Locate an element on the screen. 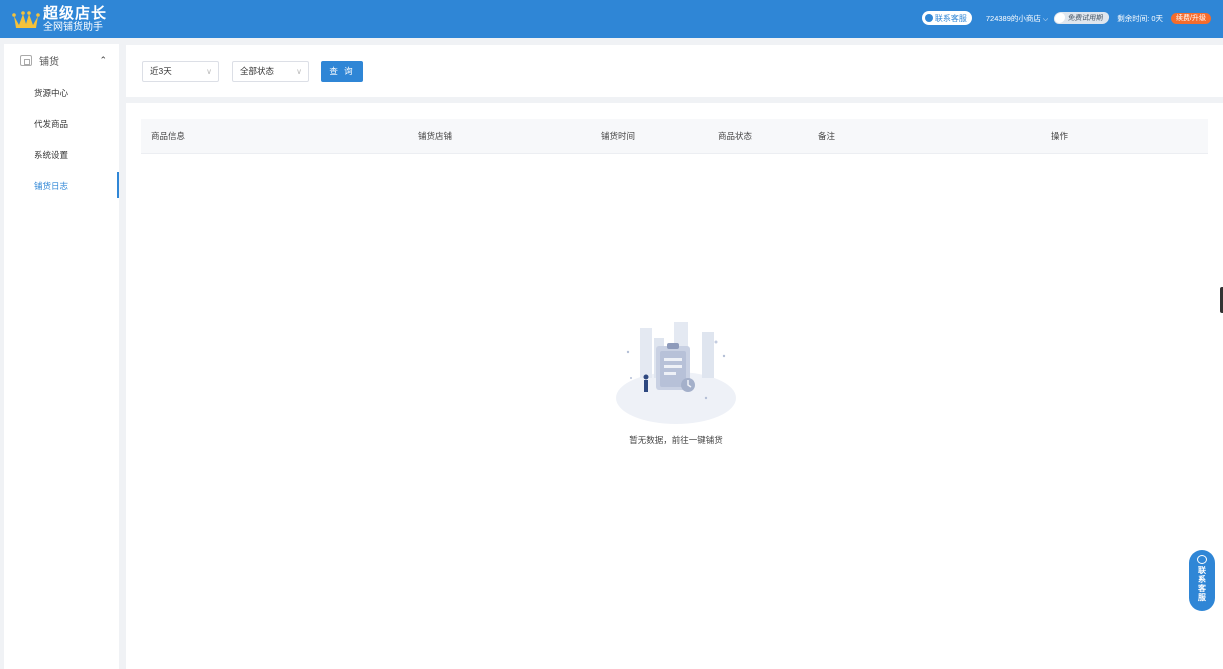  trial-label: 免费试用期 is located at coordinates (1085, 18).